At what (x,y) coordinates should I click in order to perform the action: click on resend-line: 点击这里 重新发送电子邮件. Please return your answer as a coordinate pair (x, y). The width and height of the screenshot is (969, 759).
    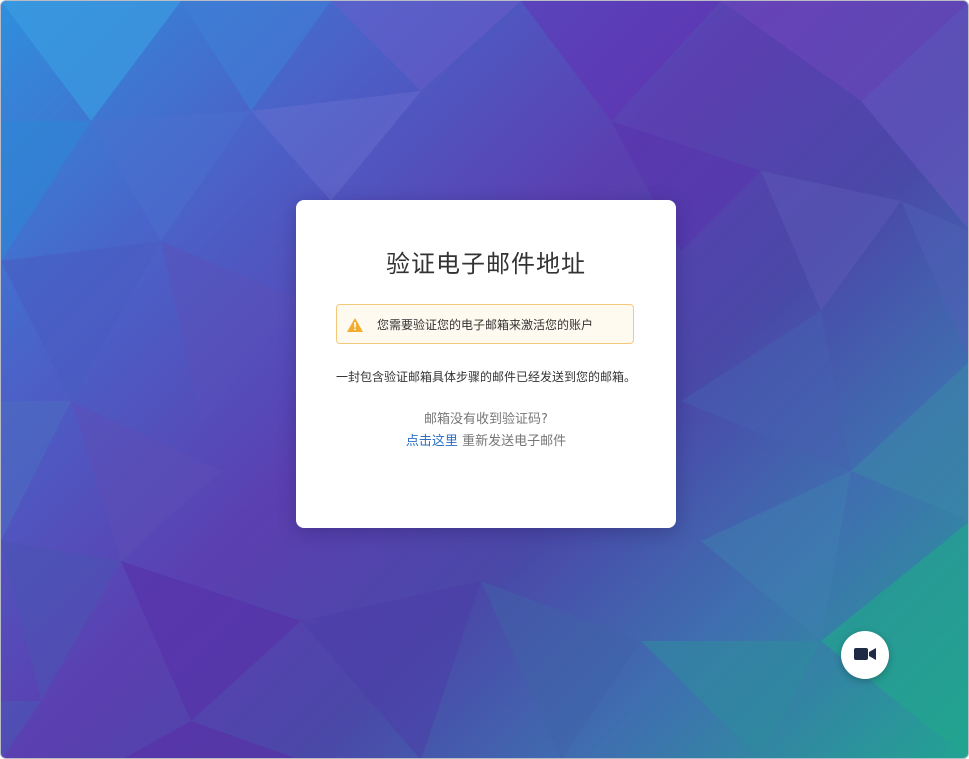
    Looking at the image, I should click on (486, 439).